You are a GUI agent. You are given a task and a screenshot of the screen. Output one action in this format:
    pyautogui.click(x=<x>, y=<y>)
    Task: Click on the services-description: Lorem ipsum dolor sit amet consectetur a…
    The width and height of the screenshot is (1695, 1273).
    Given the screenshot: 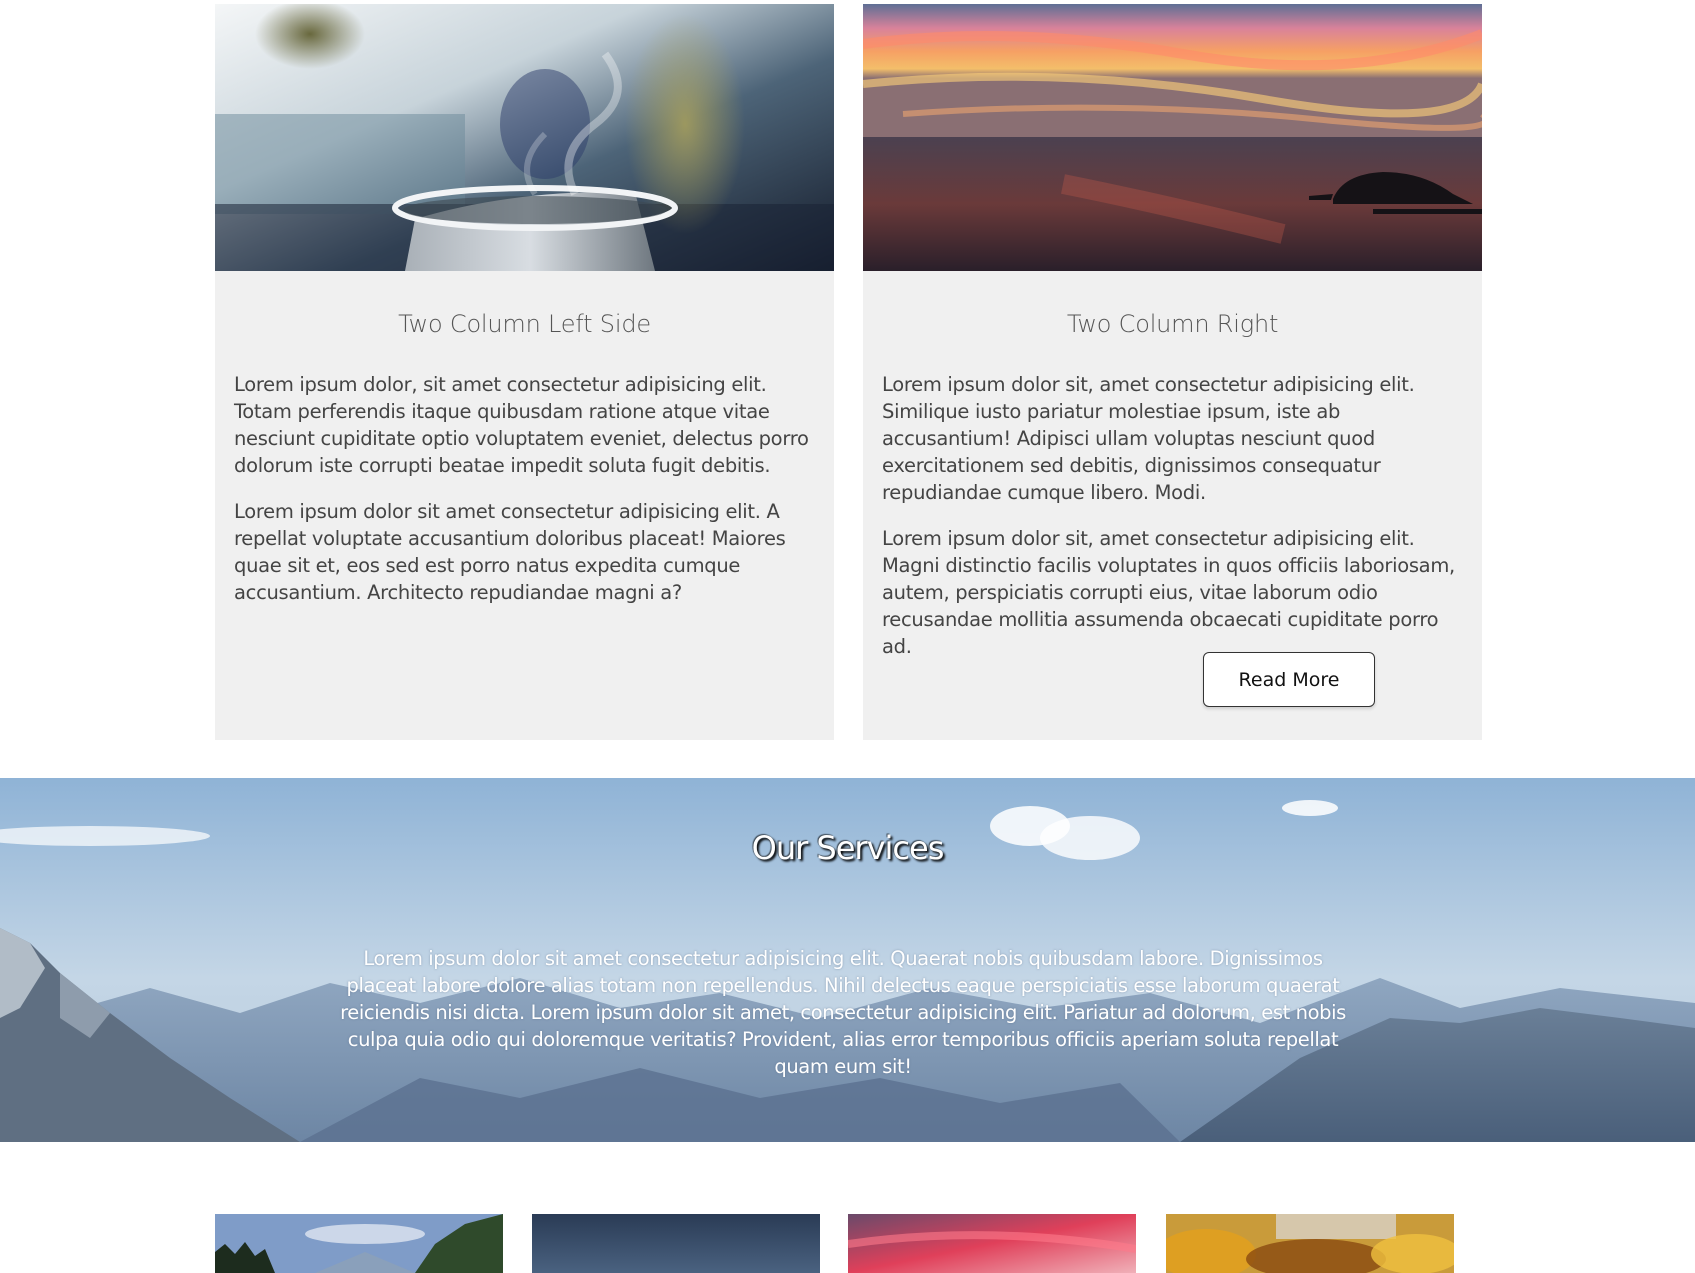 What is the action you would take?
    pyautogui.click(x=843, y=1012)
    